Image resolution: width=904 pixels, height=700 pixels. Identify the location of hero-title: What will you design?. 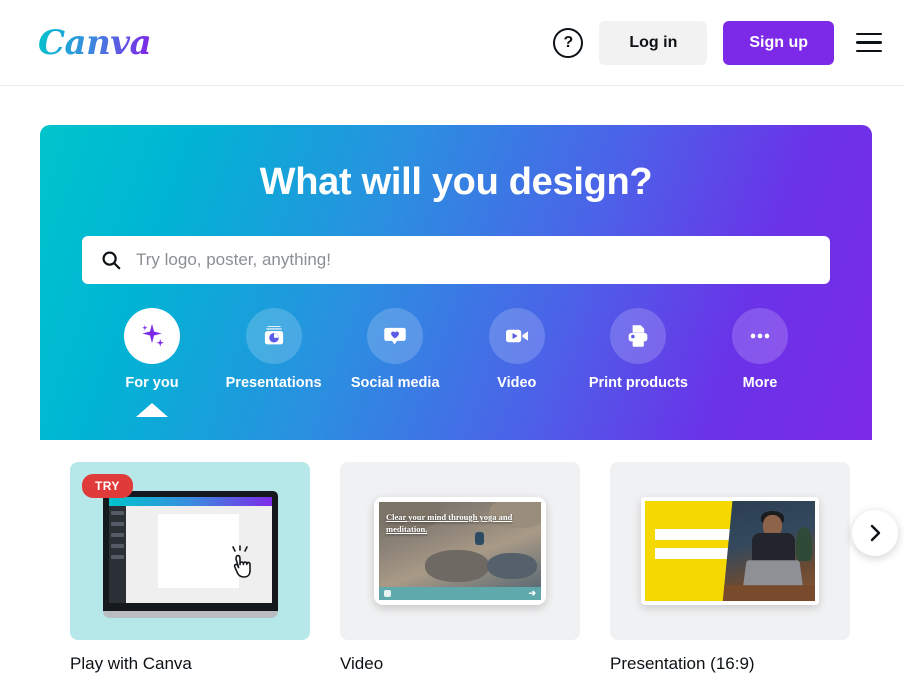
(456, 182).